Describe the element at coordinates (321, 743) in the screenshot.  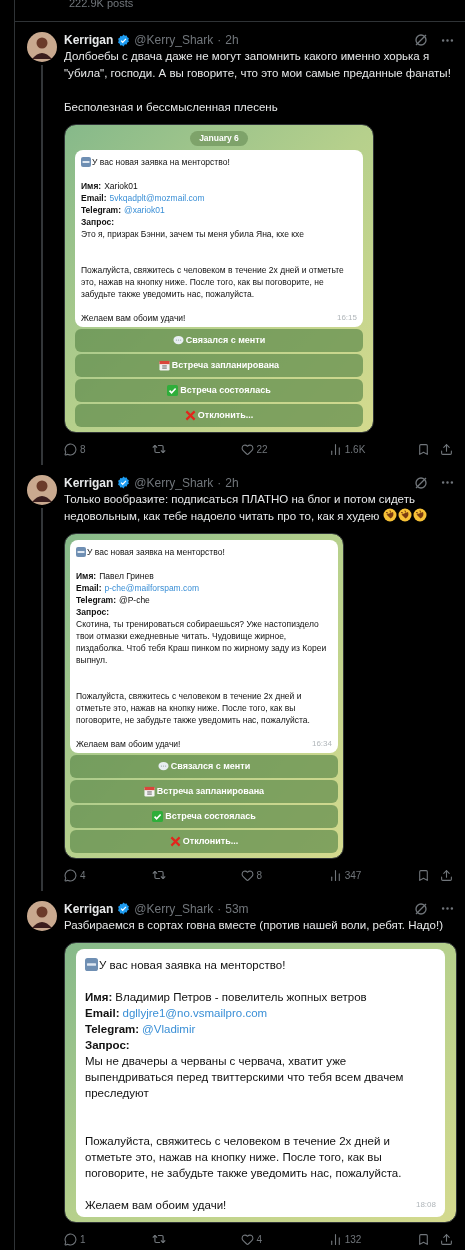
I see `message-time: 16:34` at that location.